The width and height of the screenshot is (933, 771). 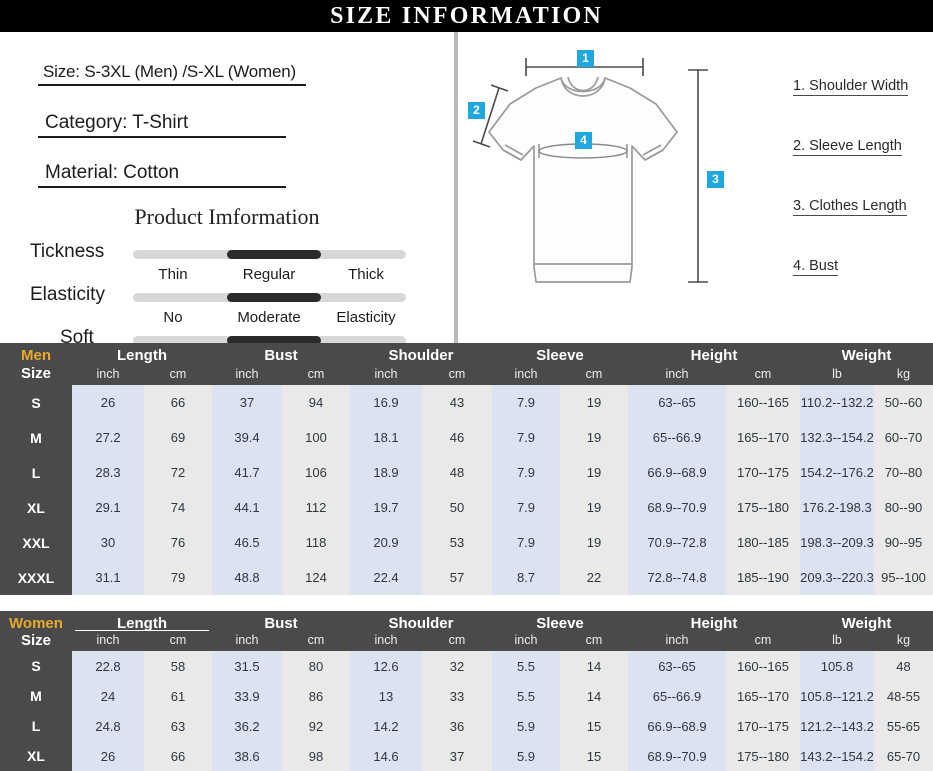 What do you see at coordinates (269, 274) in the screenshot?
I see `slider-option: Regular` at bounding box center [269, 274].